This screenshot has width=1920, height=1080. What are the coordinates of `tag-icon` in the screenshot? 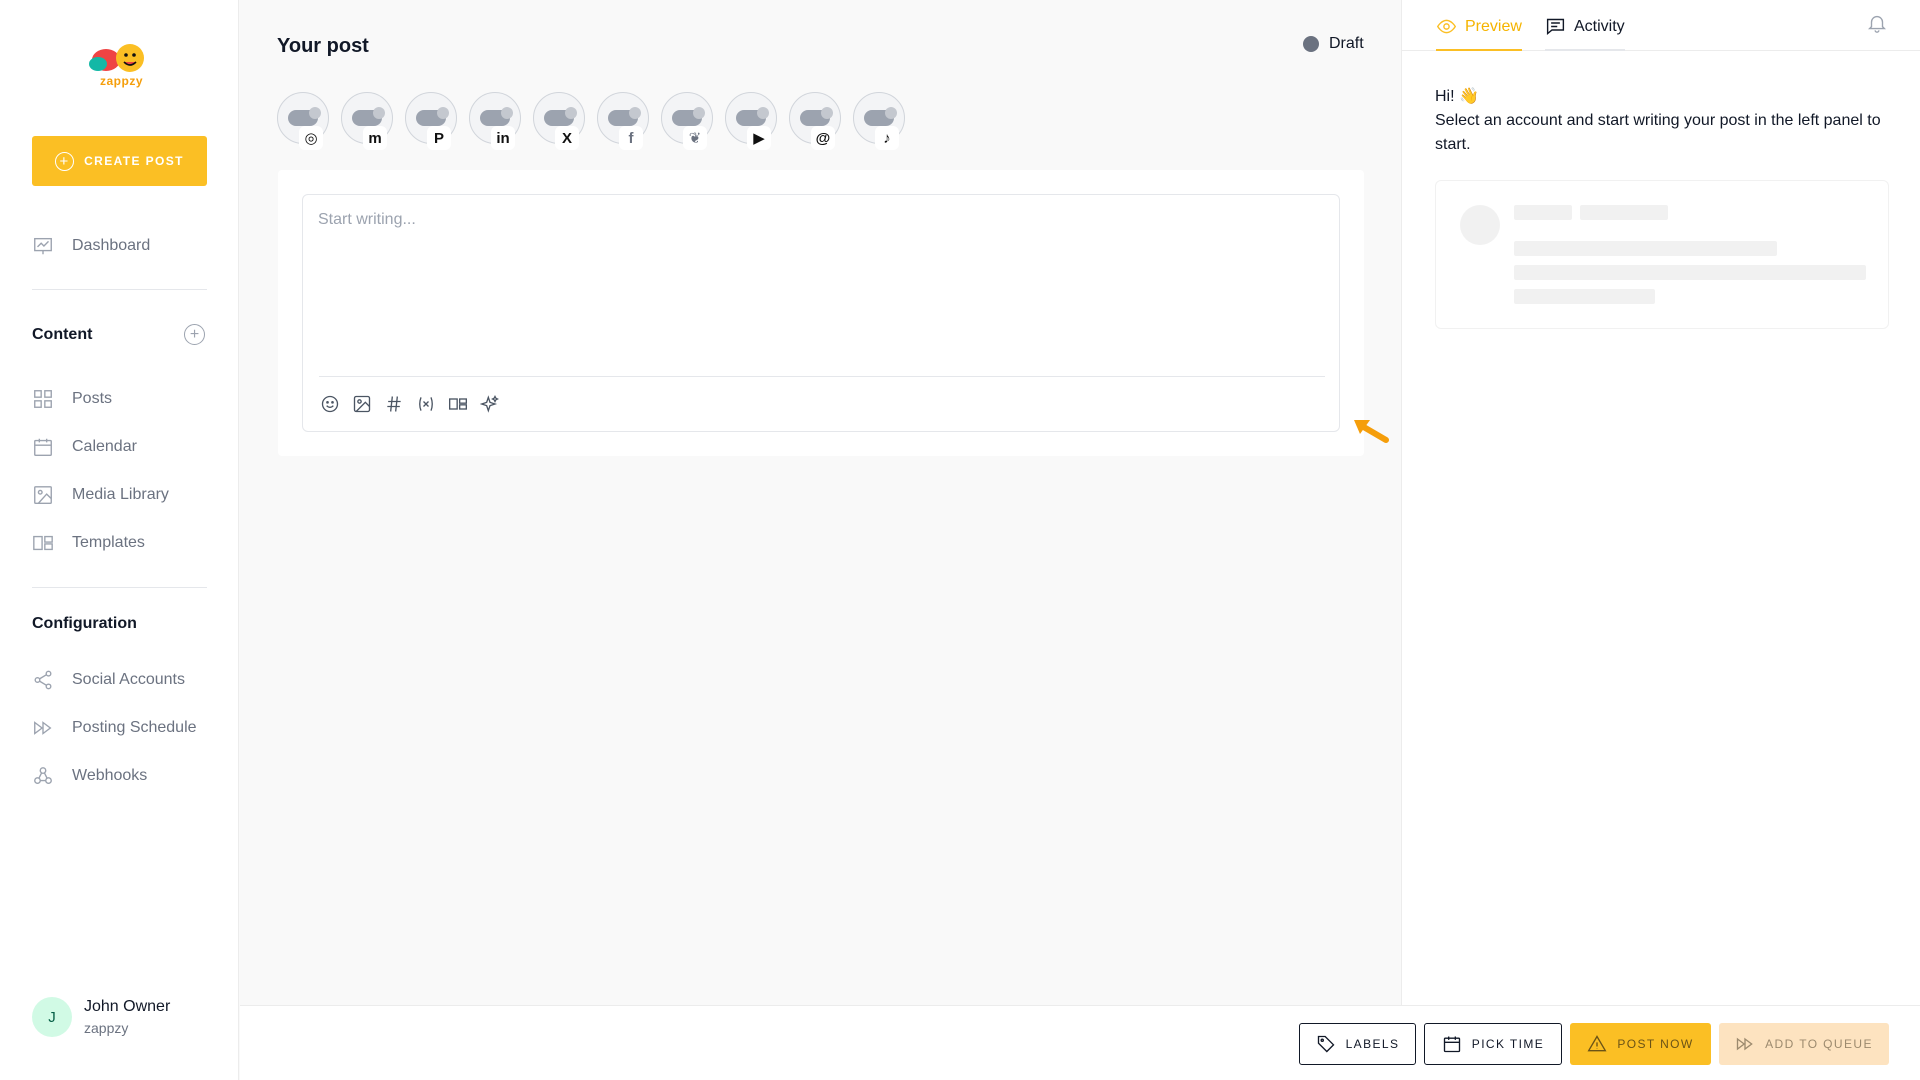 It's located at (1326, 1044).